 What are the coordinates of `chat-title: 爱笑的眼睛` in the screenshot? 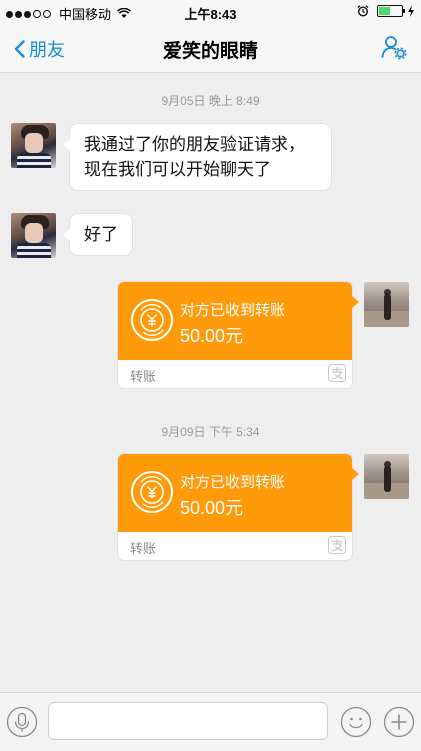 It's located at (210, 51).